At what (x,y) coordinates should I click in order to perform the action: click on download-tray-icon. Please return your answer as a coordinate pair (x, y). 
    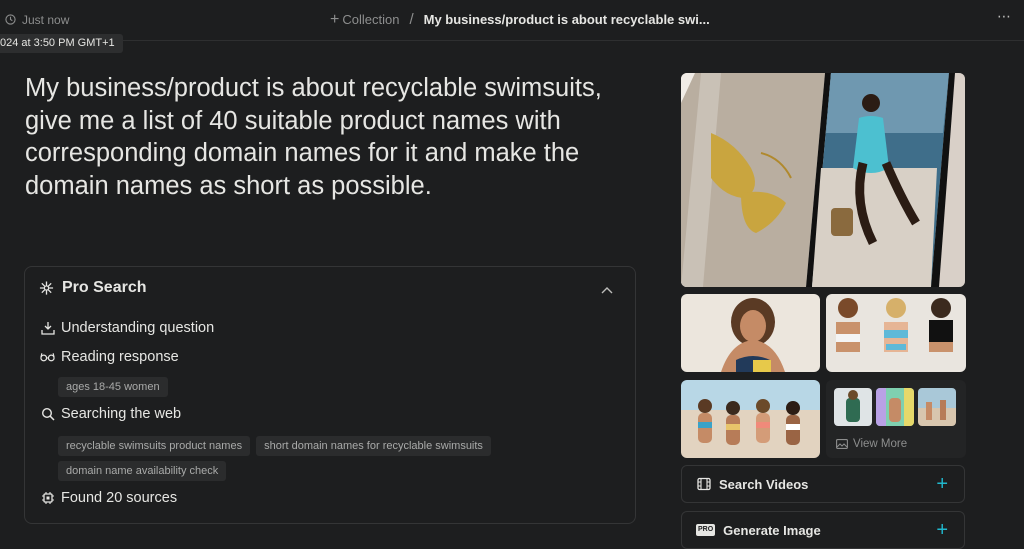
    Looking at the image, I should click on (47, 328).